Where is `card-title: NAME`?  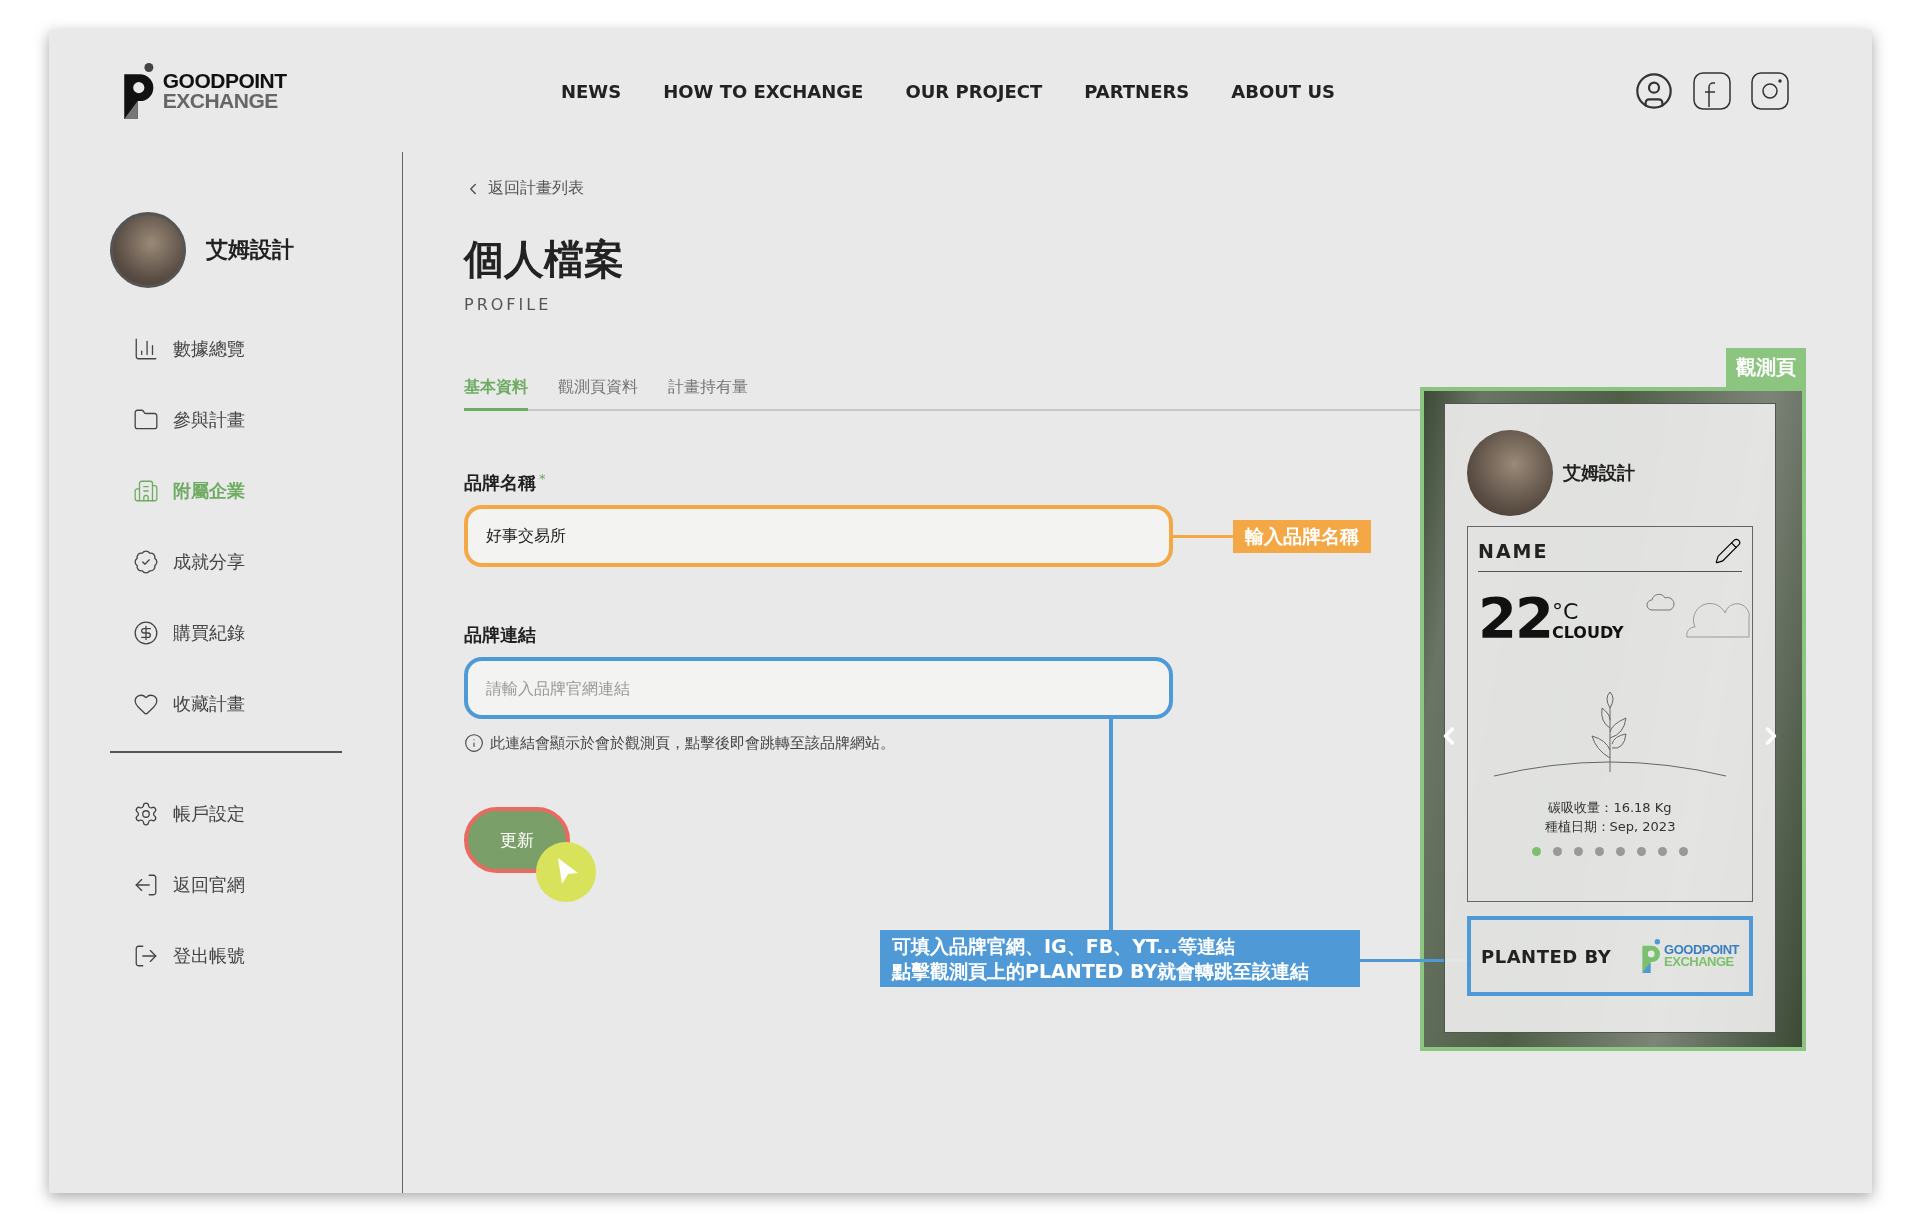 card-title: NAME is located at coordinates (1513, 551).